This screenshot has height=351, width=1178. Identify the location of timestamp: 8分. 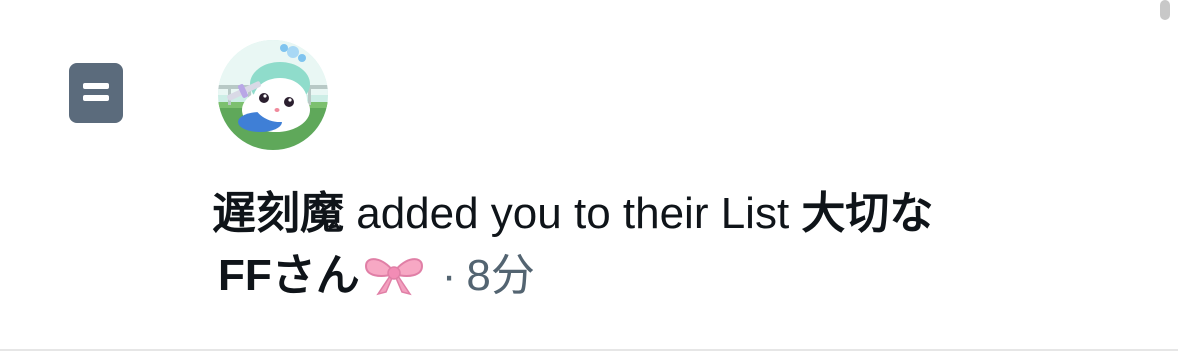
(500, 275).